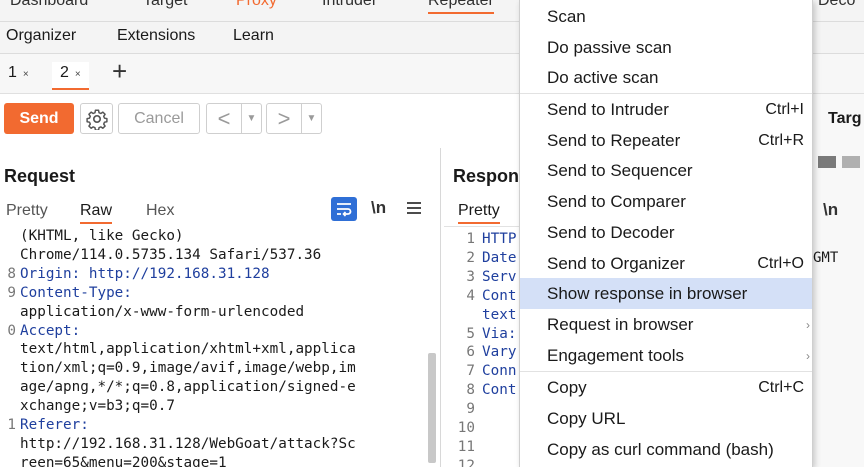  I want to click on target-label: Targ, so click(845, 118).